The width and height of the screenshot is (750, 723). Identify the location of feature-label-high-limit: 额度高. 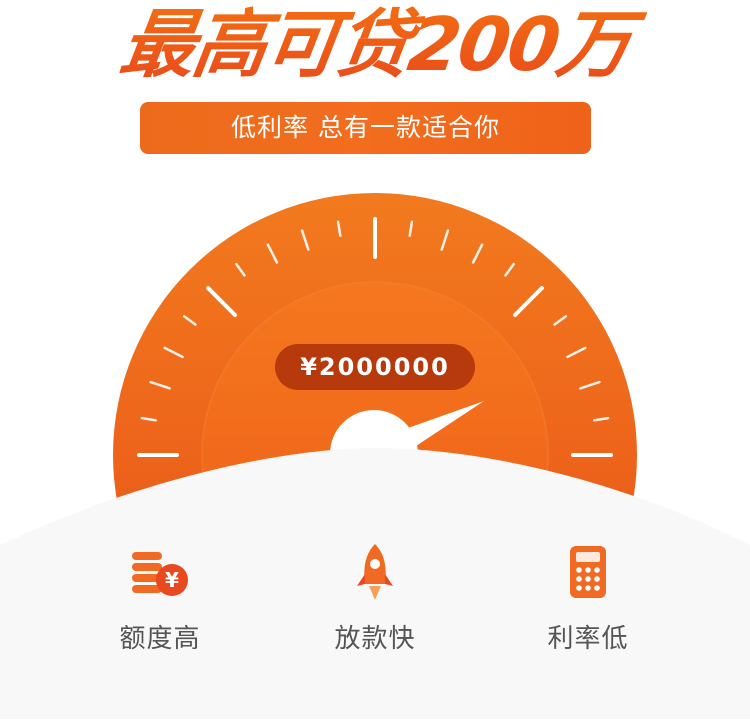
(160, 639).